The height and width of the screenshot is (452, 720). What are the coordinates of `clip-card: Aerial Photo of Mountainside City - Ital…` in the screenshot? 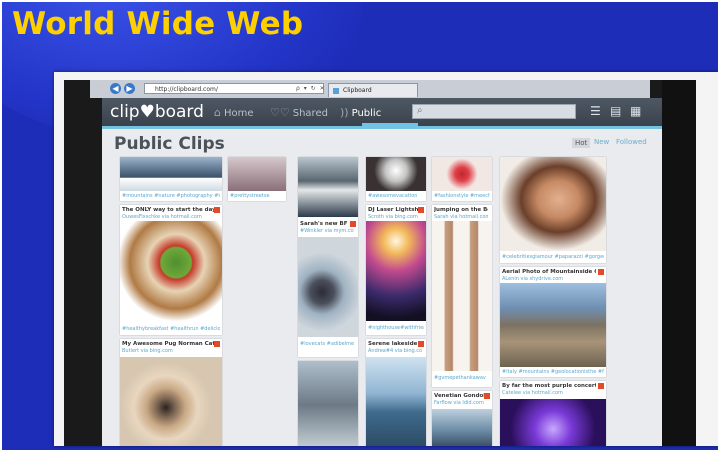 It's located at (553, 322).